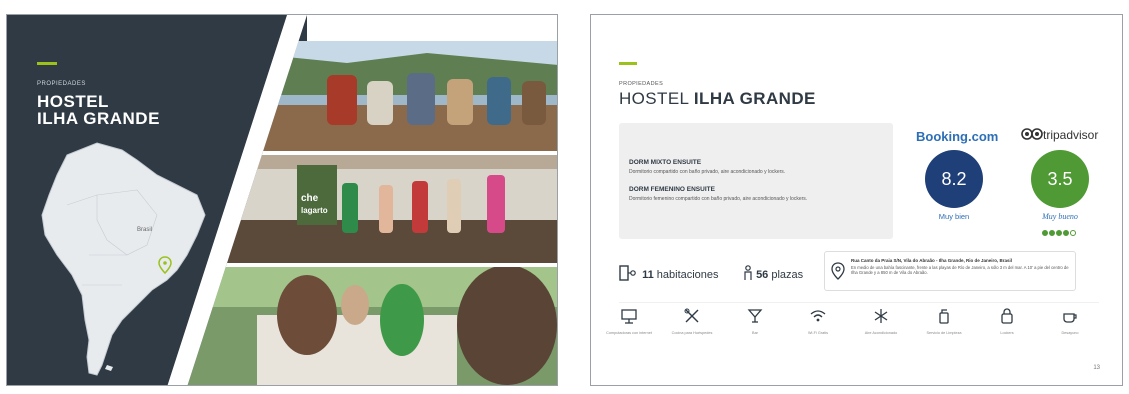 Image resolution: width=1129 pixels, height=394 pixels. I want to click on amenity-kitchen: Cocina para Huéspedes, so click(692, 321).